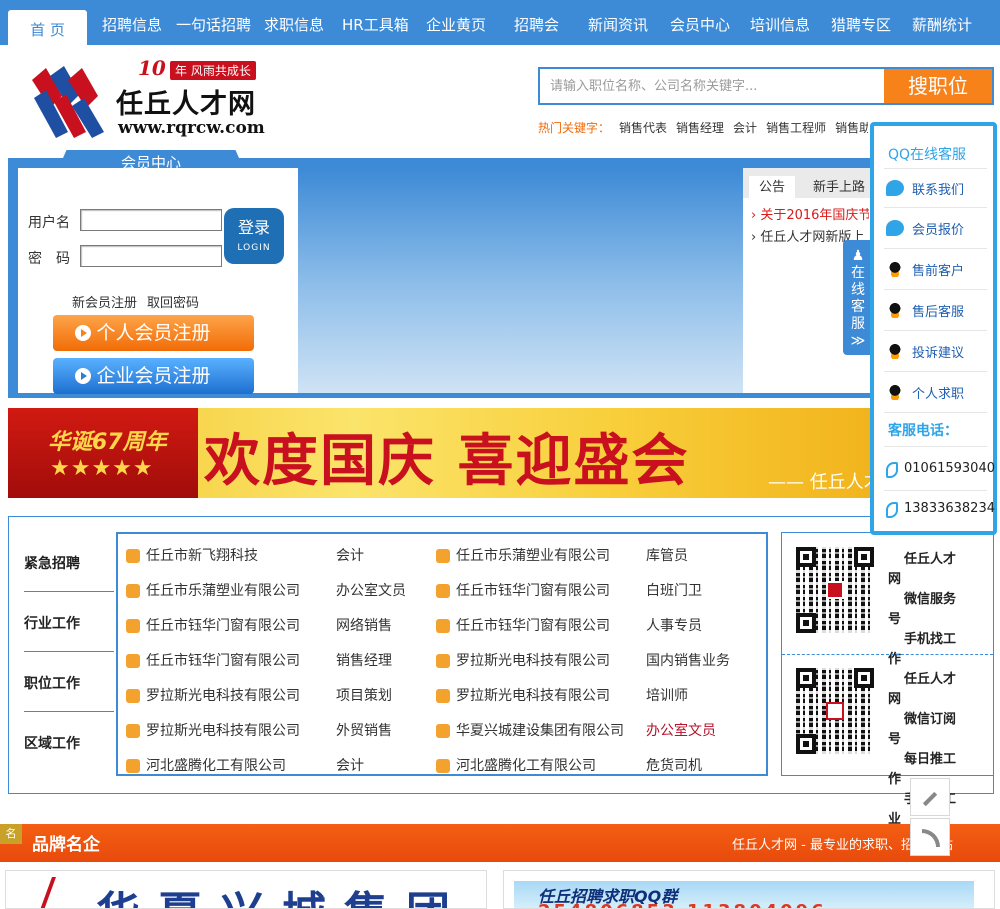 The image size is (1000, 909). I want to click on position-link: 国内销售业务, so click(688, 660).